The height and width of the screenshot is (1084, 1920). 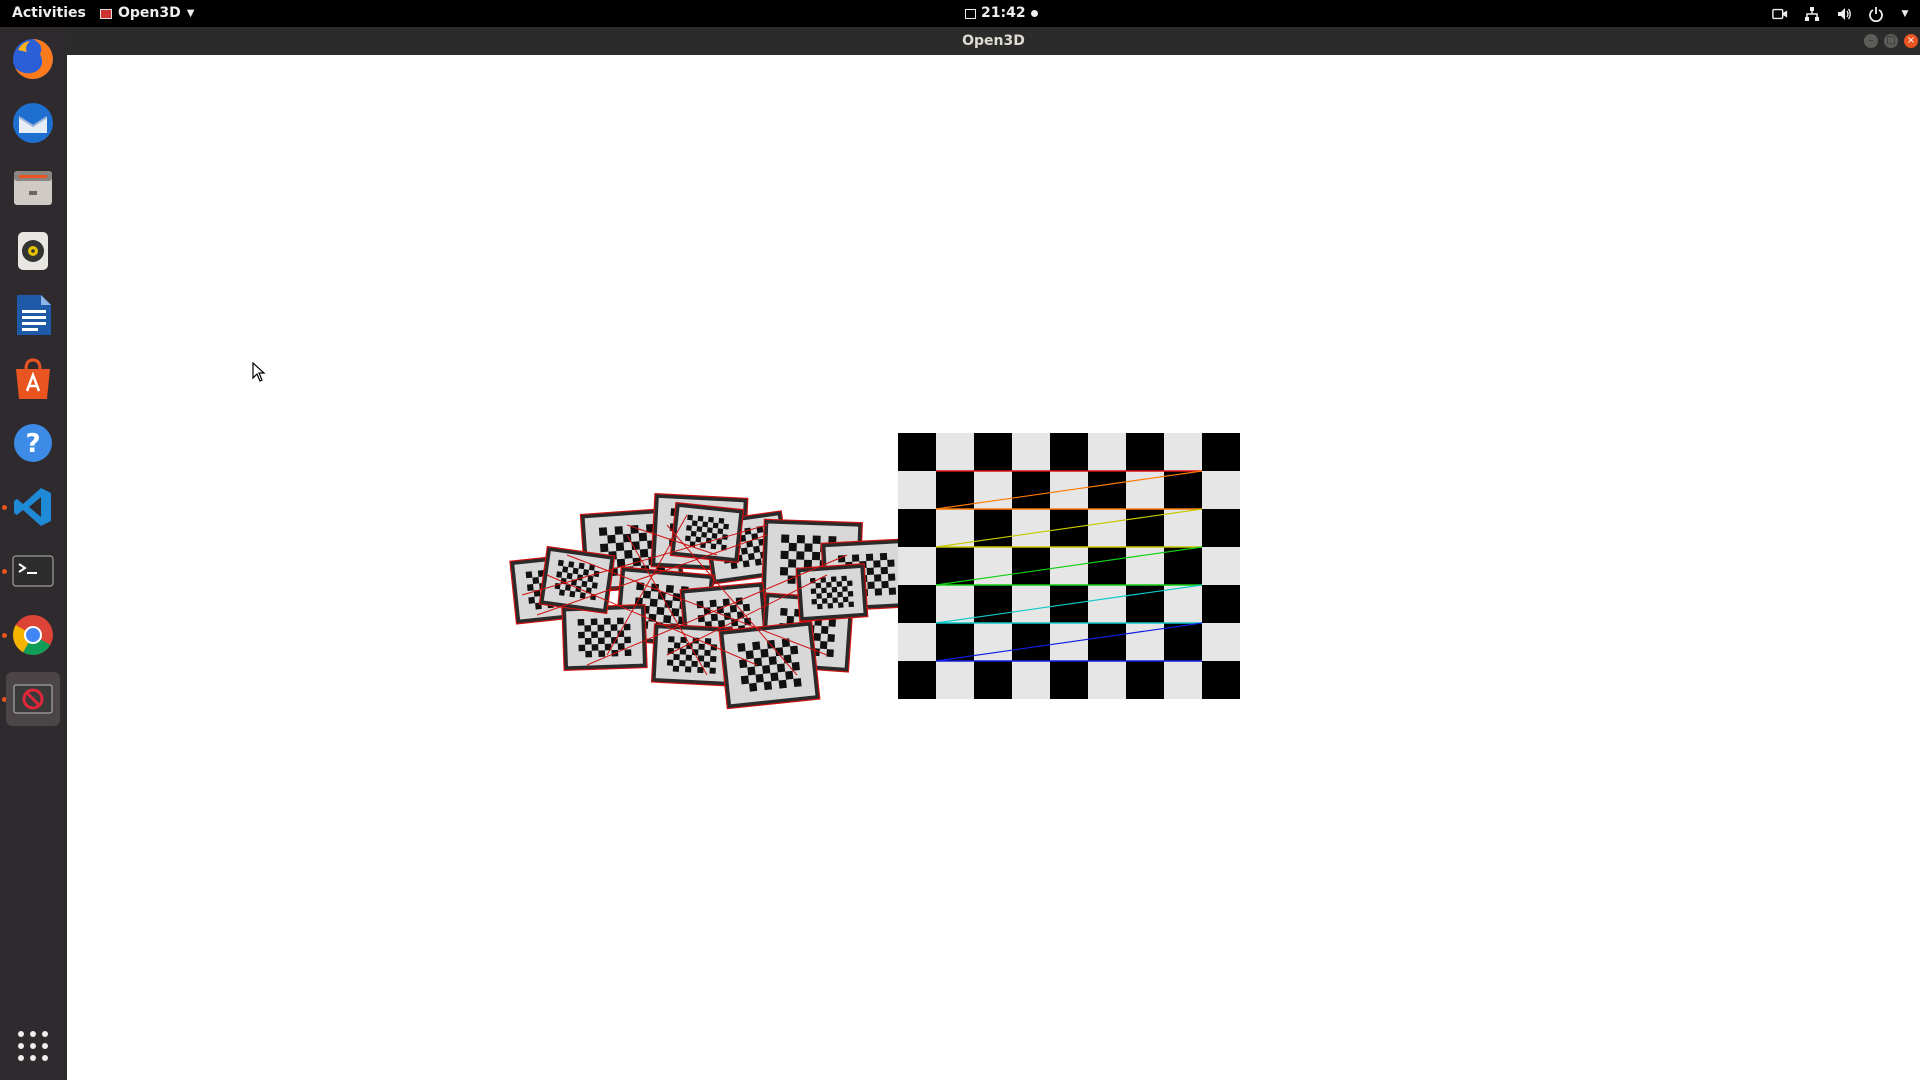 I want to click on scene-canvas, so click(x=874, y=571).